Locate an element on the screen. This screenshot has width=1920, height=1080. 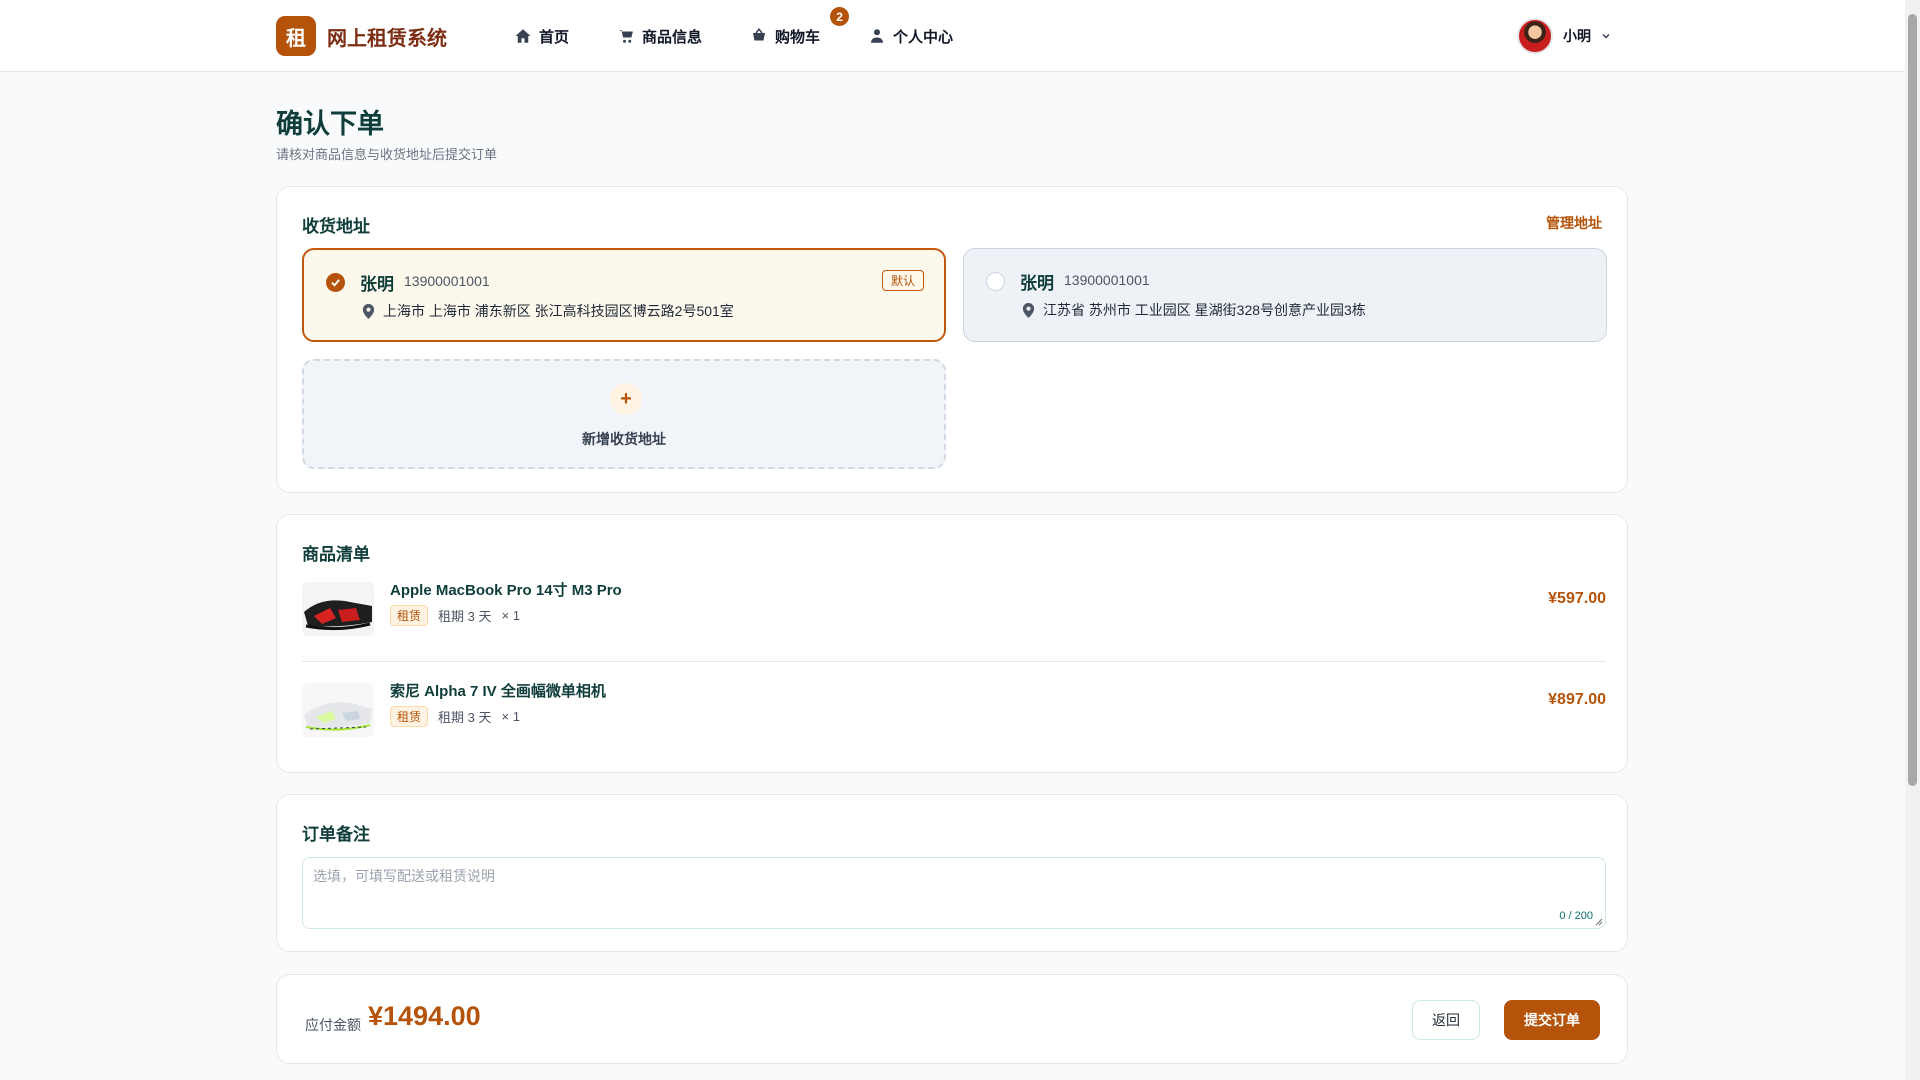
nav-products: 商品信息 is located at coordinates (659, 36).